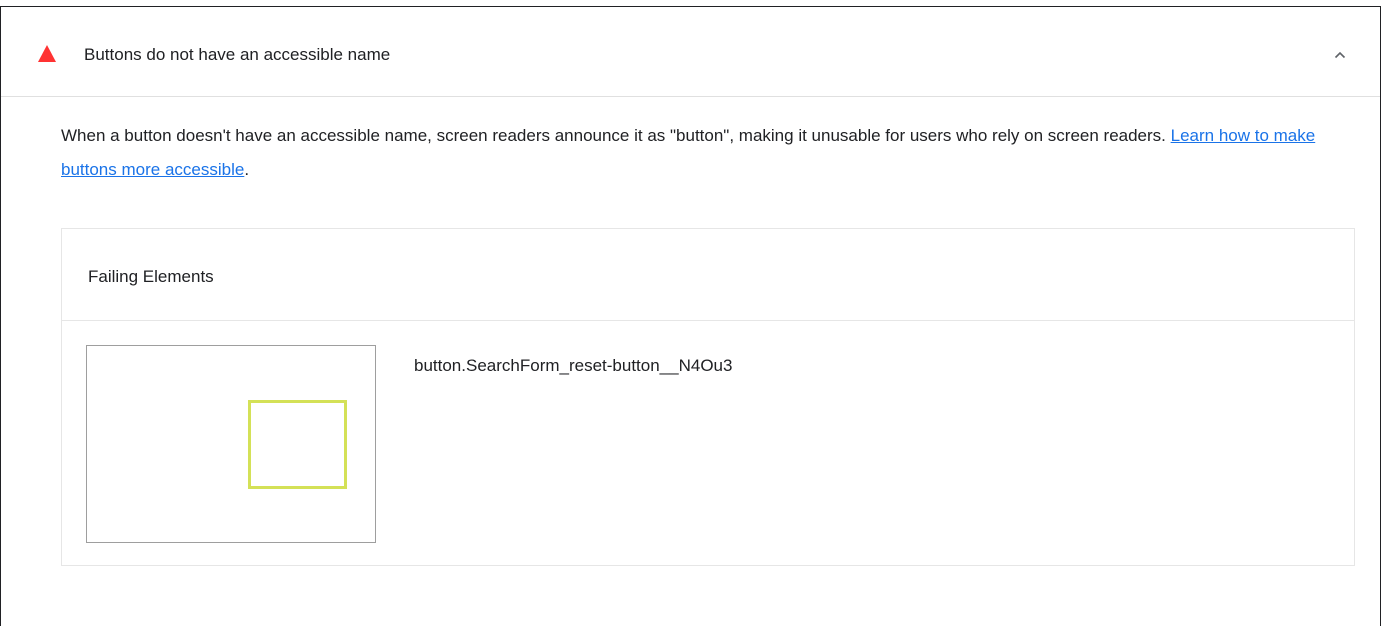 This screenshot has width=1383, height=626. What do you see at coordinates (708, 275) in the screenshot?
I see `failing-elements-header: Failing Elements` at bounding box center [708, 275].